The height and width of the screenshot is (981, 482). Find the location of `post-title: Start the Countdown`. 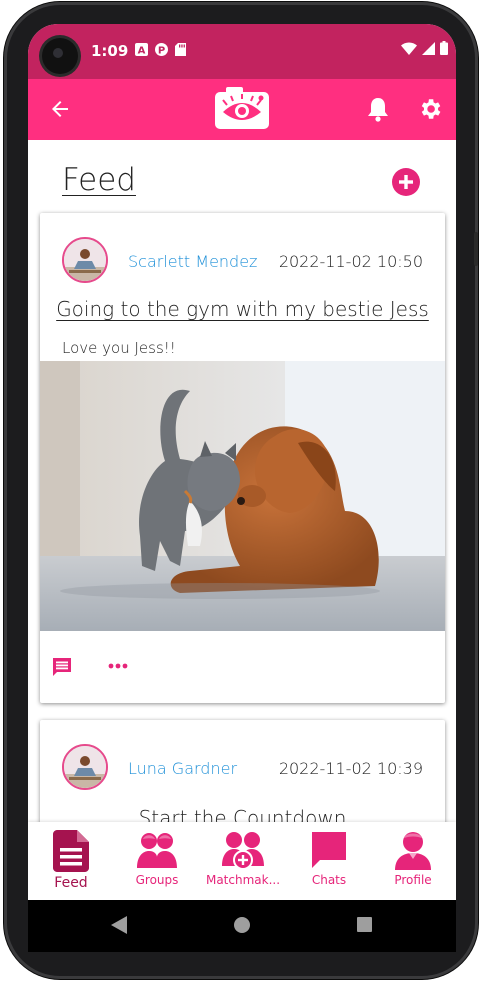

post-title: Start the Countdown is located at coordinates (242, 814).